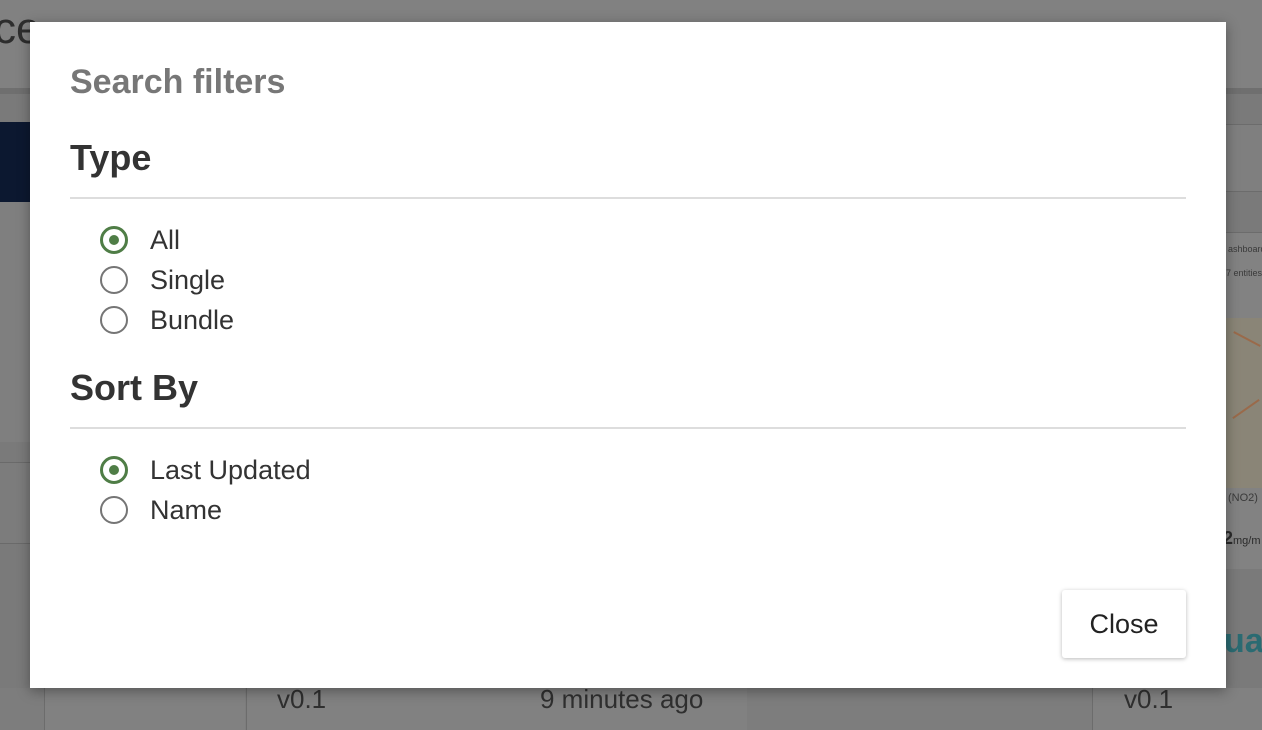 Image resolution: width=1262 pixels, height=730 pixels. Describe the element at coordinates (1244, 158) in the screenshot. I see `background-right-card` at that location.